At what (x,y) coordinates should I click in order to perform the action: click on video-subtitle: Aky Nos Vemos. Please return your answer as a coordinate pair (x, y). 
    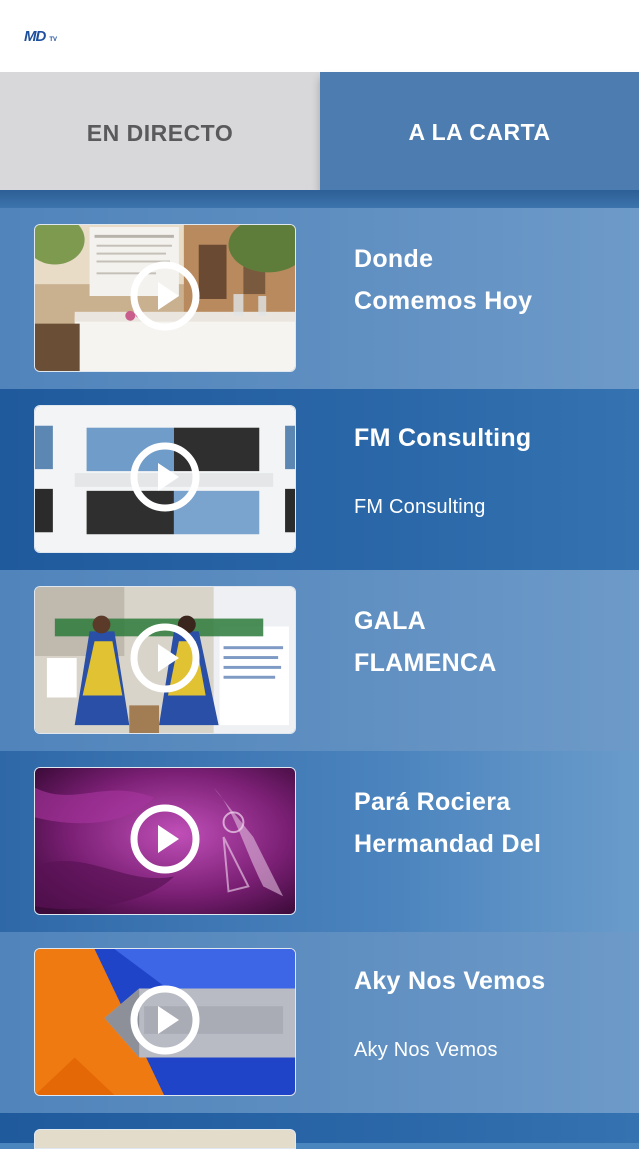
    Looking at the image, I should click on (426, 1050).